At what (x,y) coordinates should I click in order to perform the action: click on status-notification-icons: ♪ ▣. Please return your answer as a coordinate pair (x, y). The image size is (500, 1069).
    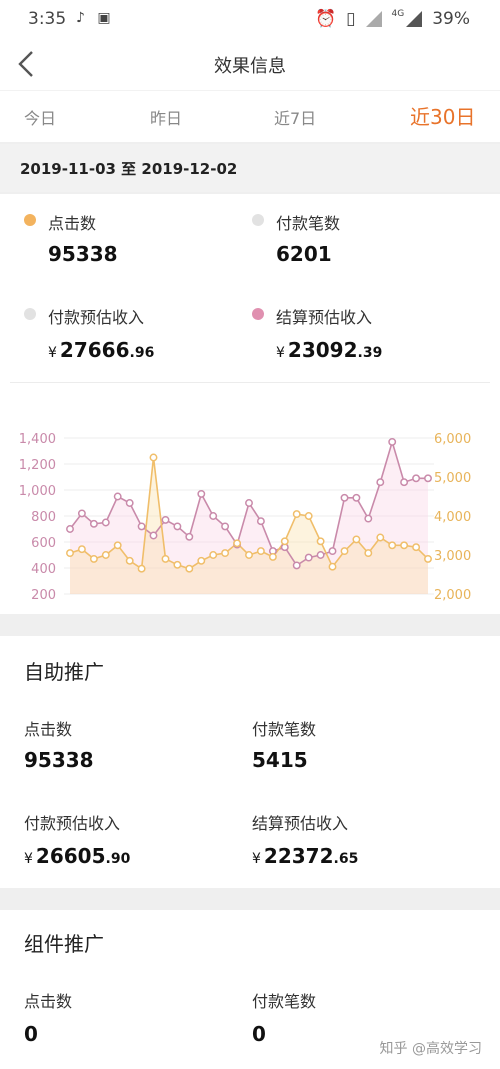
    Looking at the image, I should click on (93, 18).